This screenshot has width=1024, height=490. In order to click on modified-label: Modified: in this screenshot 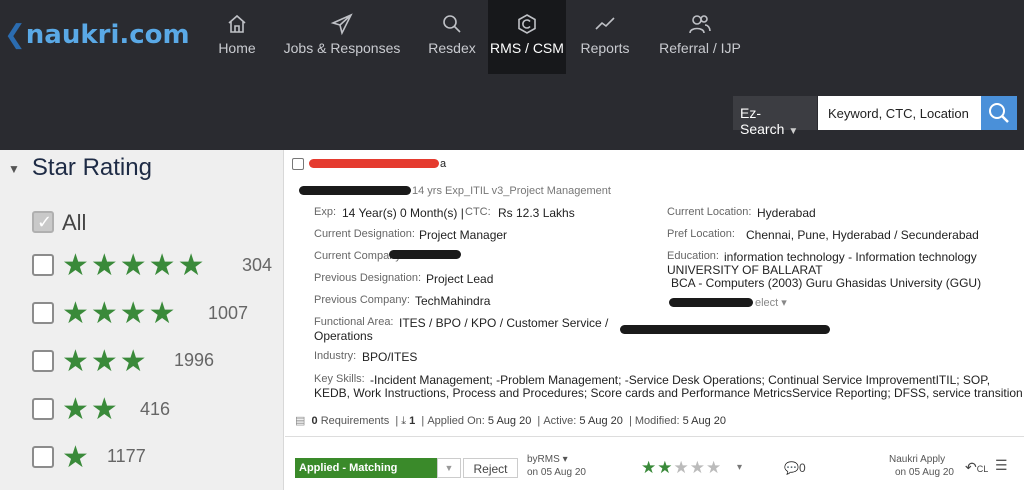, I will do `click(657, 421)`.